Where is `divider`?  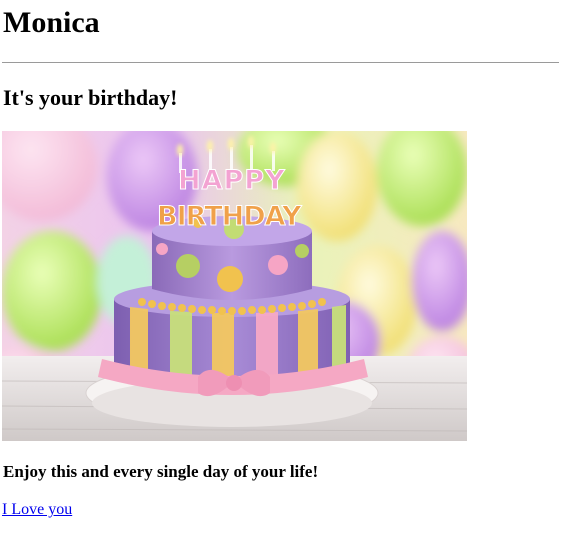 divider is located at coordinates (280, 62).